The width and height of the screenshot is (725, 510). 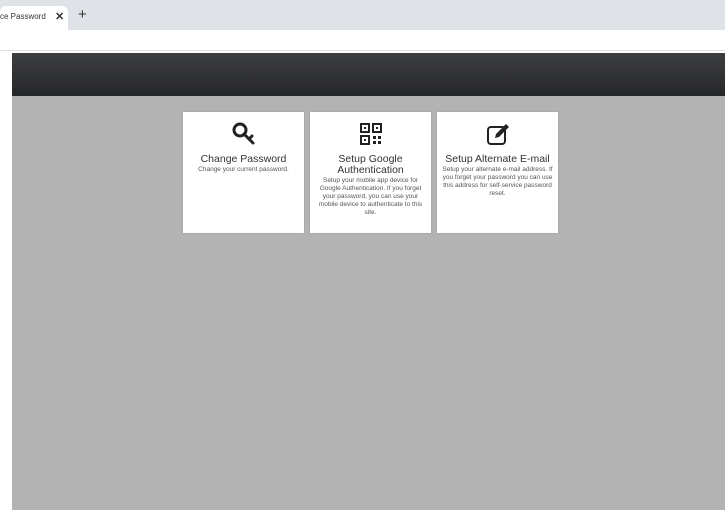 I want to click on page-left-margin, so click(x=6, y=280).